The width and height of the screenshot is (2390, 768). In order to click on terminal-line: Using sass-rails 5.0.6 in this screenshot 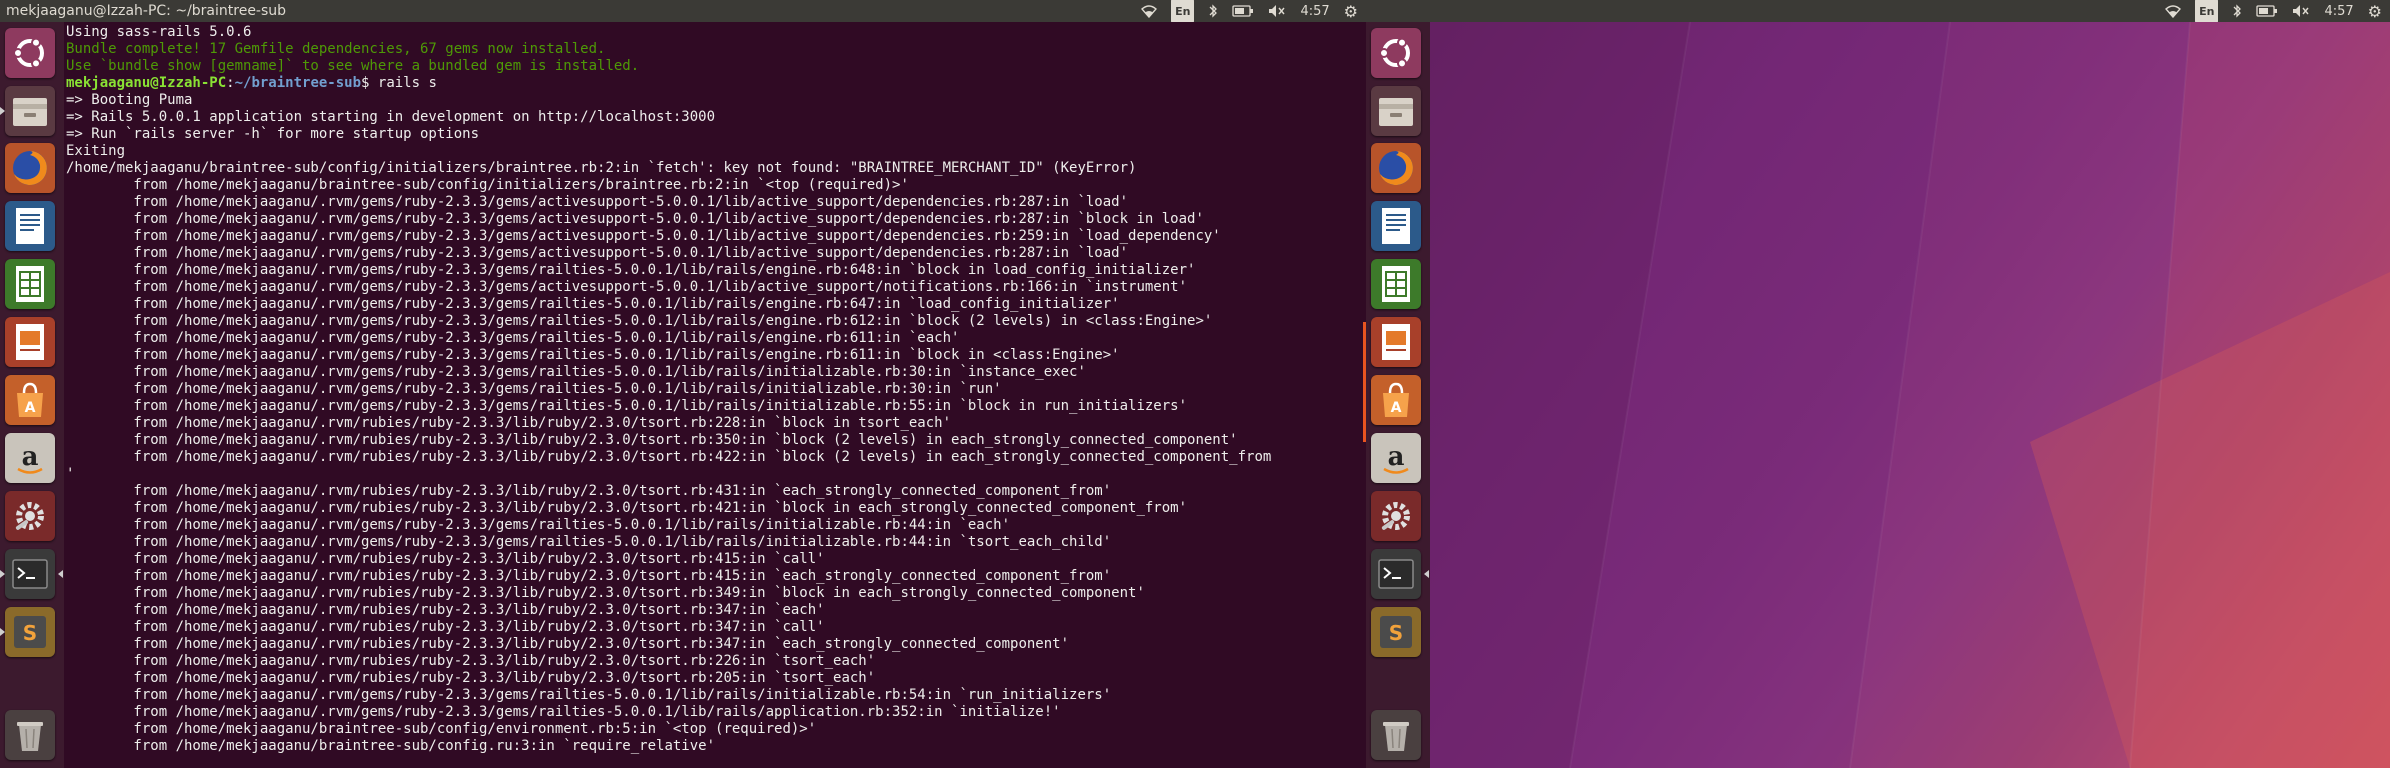, I will do `click(159, 32)`.